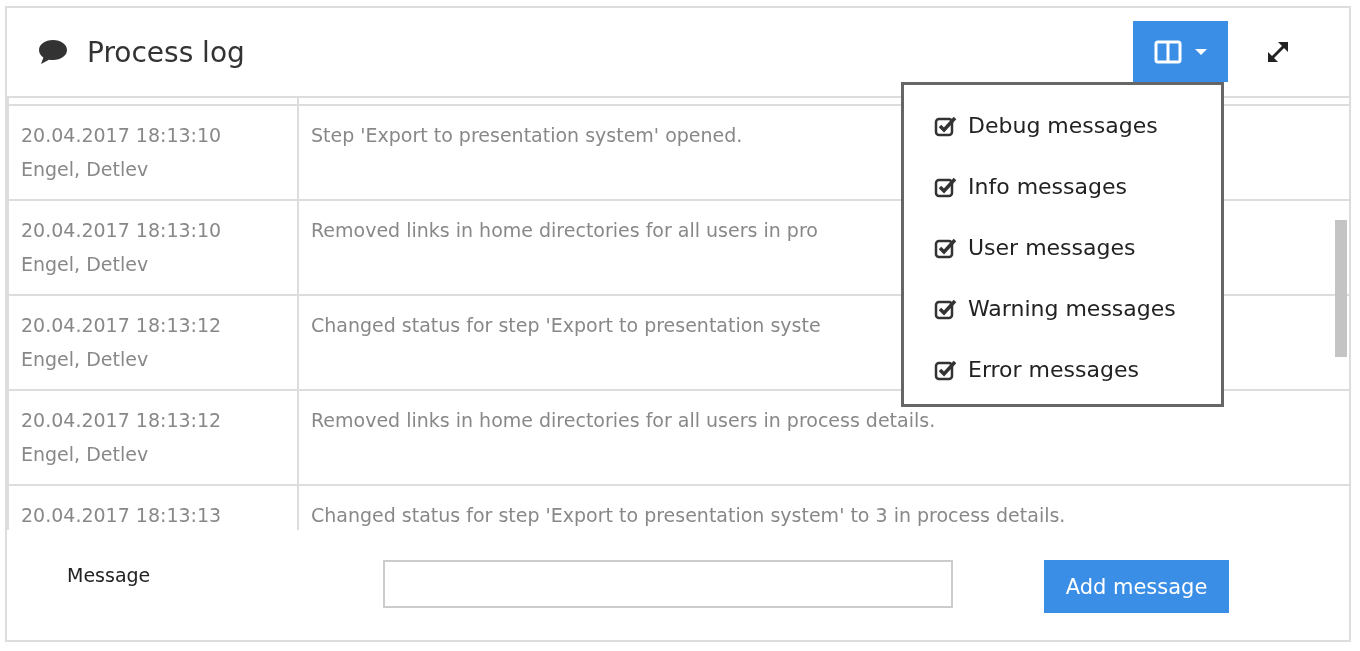 The height and width of the screenshot is (651, 1360). What do you see at coordinates (1077, 186) in the screenshot?
I see `filter-option: Info messages` at bounding box center [1077, 186].